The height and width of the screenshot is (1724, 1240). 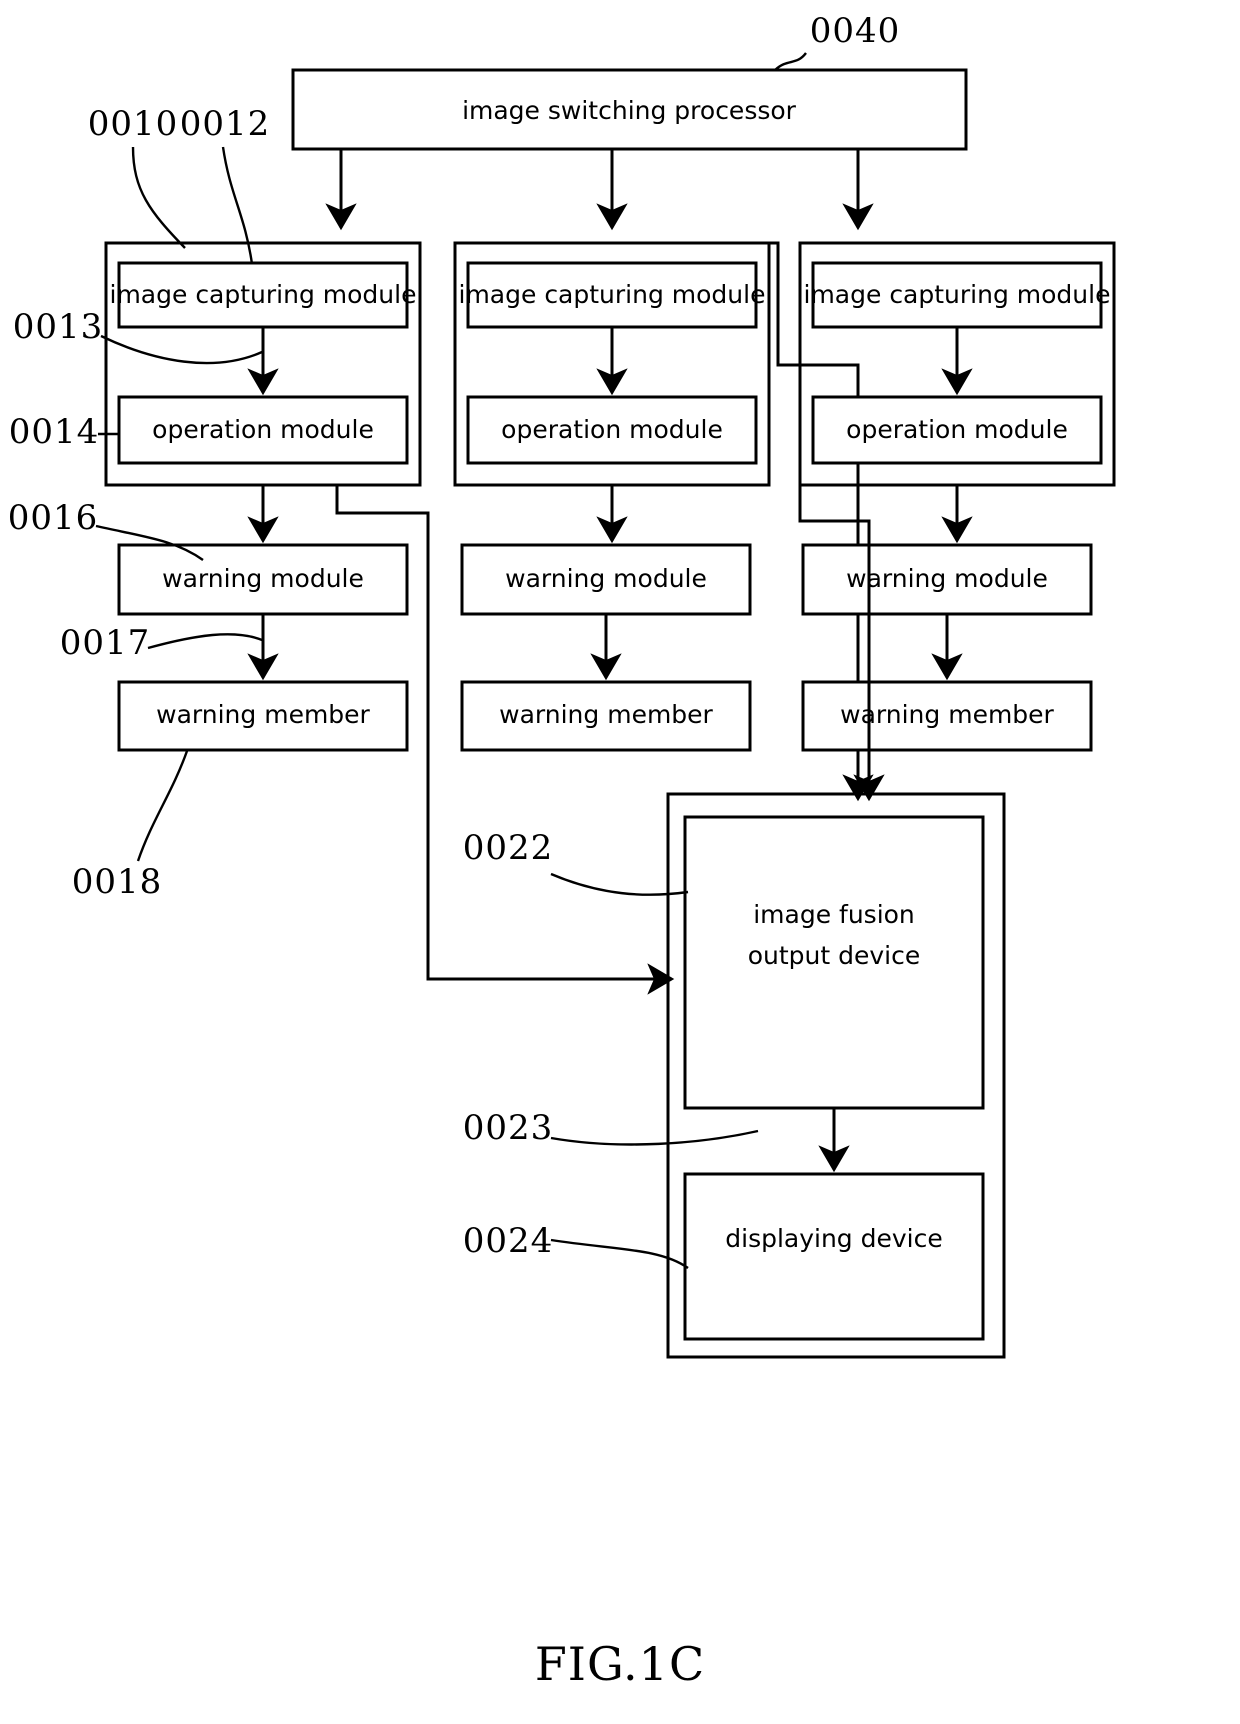 I want to click on right-warning-member-label: warning member, so click(x=947, y=714).